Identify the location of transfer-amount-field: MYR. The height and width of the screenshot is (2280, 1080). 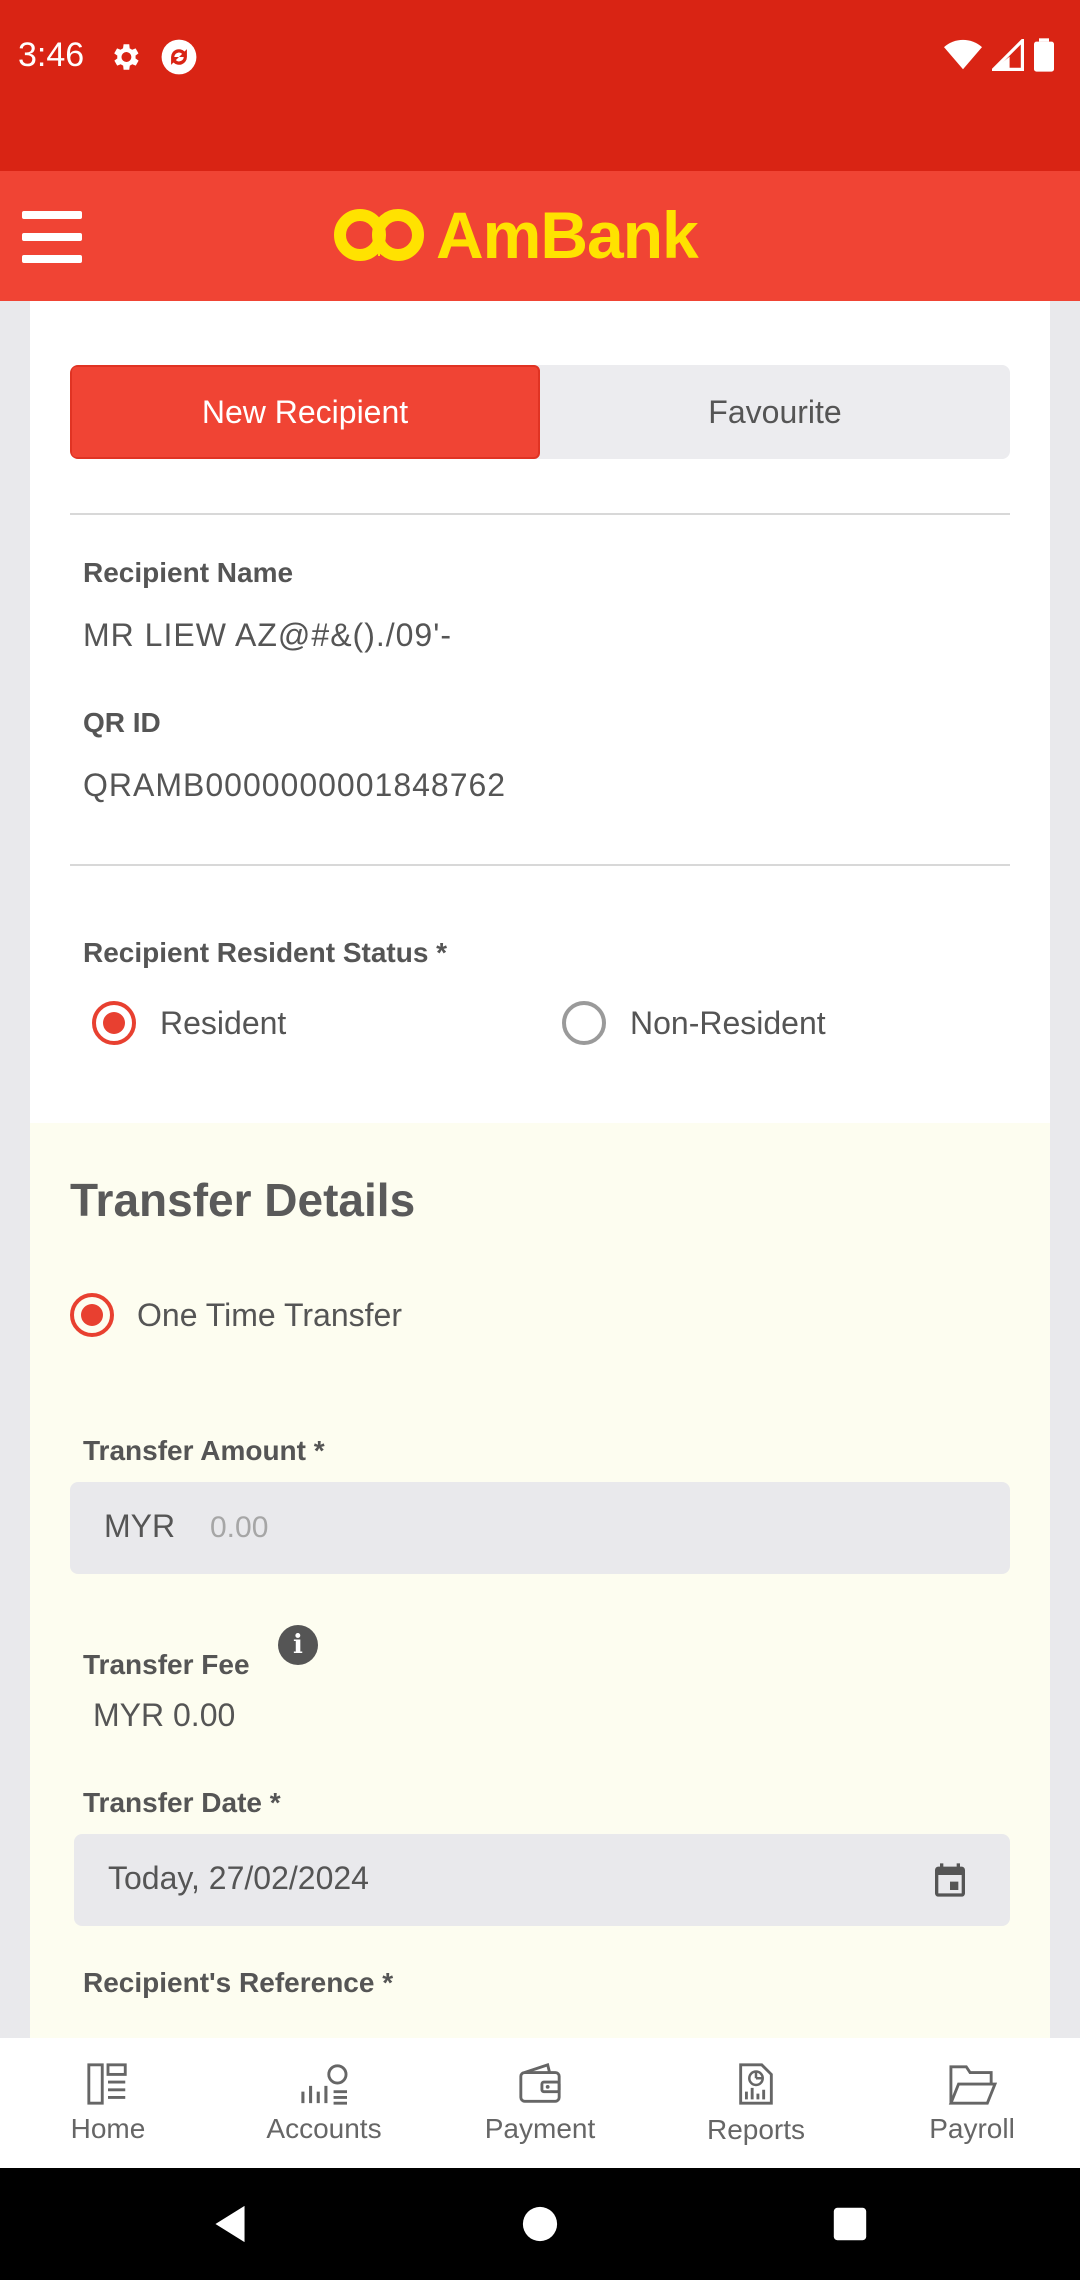
(540, 1528).